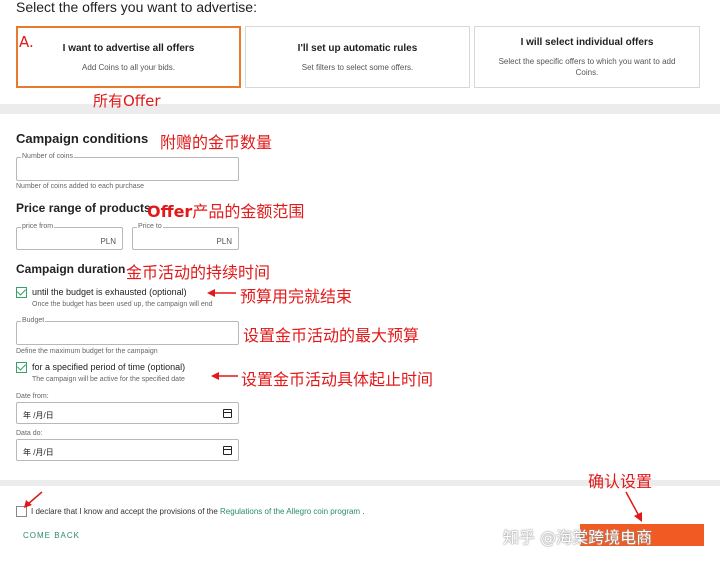  Describe the element at coordinates (290, 511) in the screenshot. I see `regulations-link: Regulations of the Allegro coin program` at that location.